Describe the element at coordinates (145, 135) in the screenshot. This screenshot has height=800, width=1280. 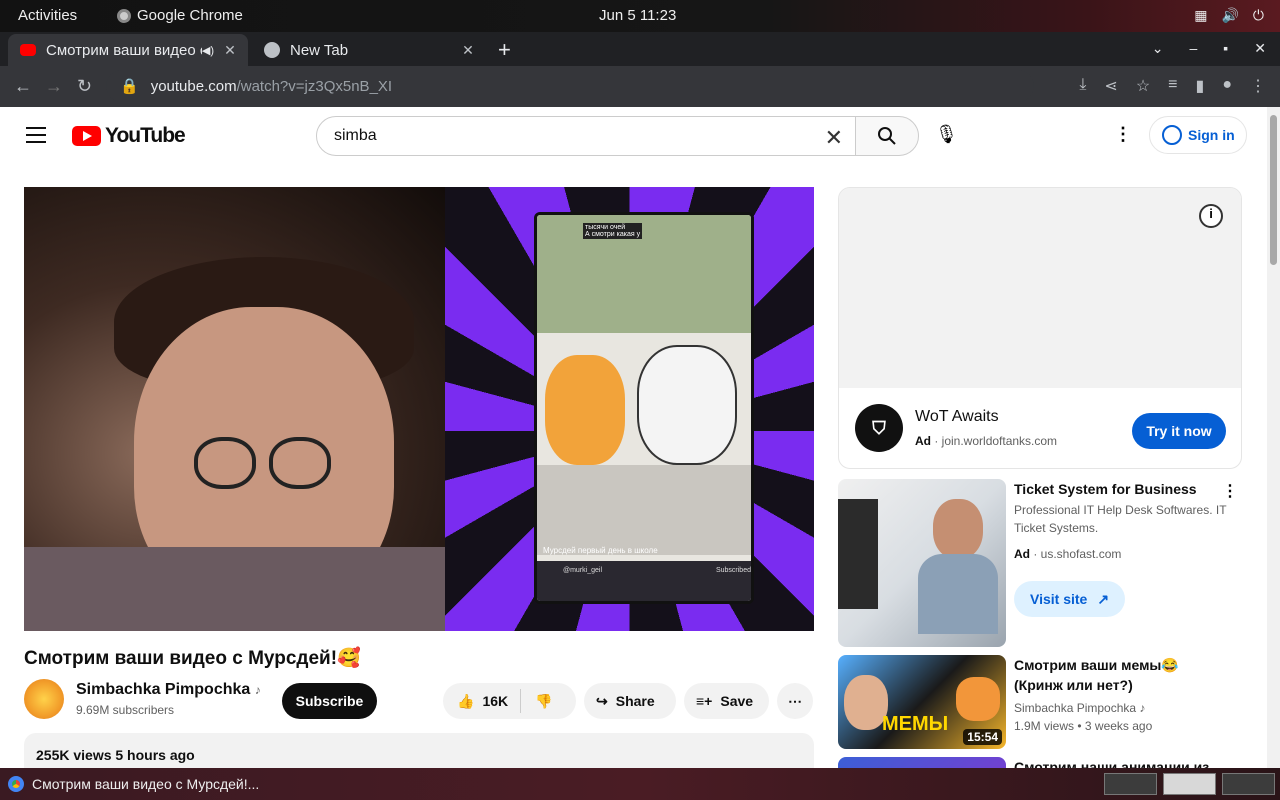
I see `logo-text: YouTube` at that location.